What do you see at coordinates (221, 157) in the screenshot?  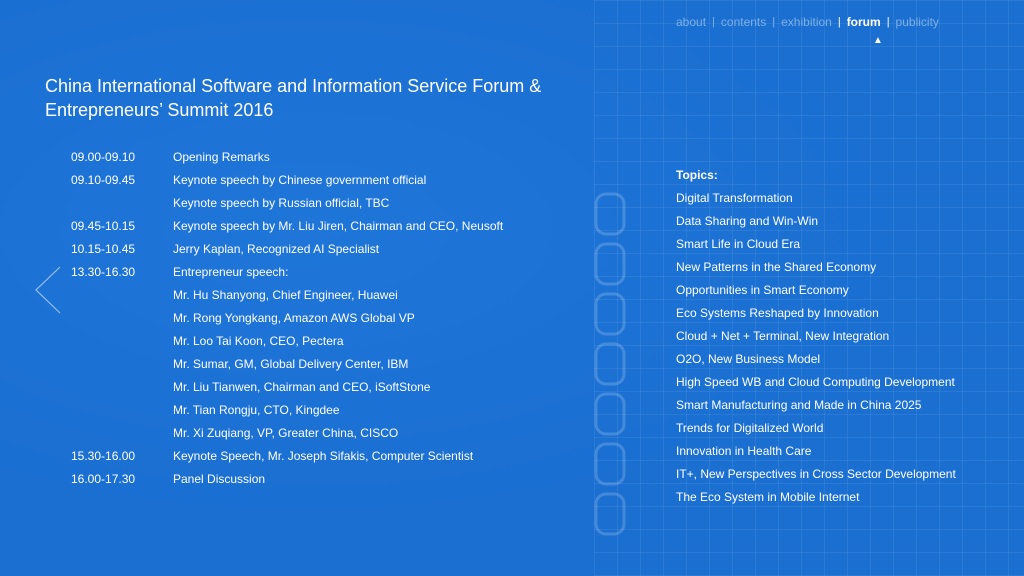 I see `schedule-description: Opening Remarks` at bounding box center [221, 157].